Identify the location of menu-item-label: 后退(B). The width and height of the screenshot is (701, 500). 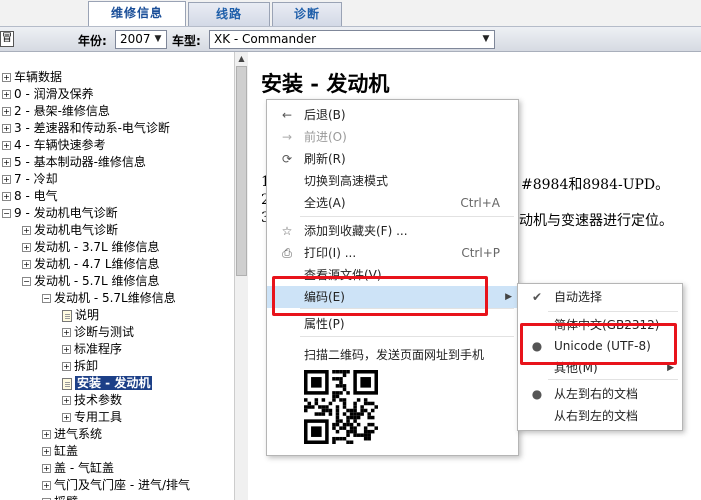
(325, 115).